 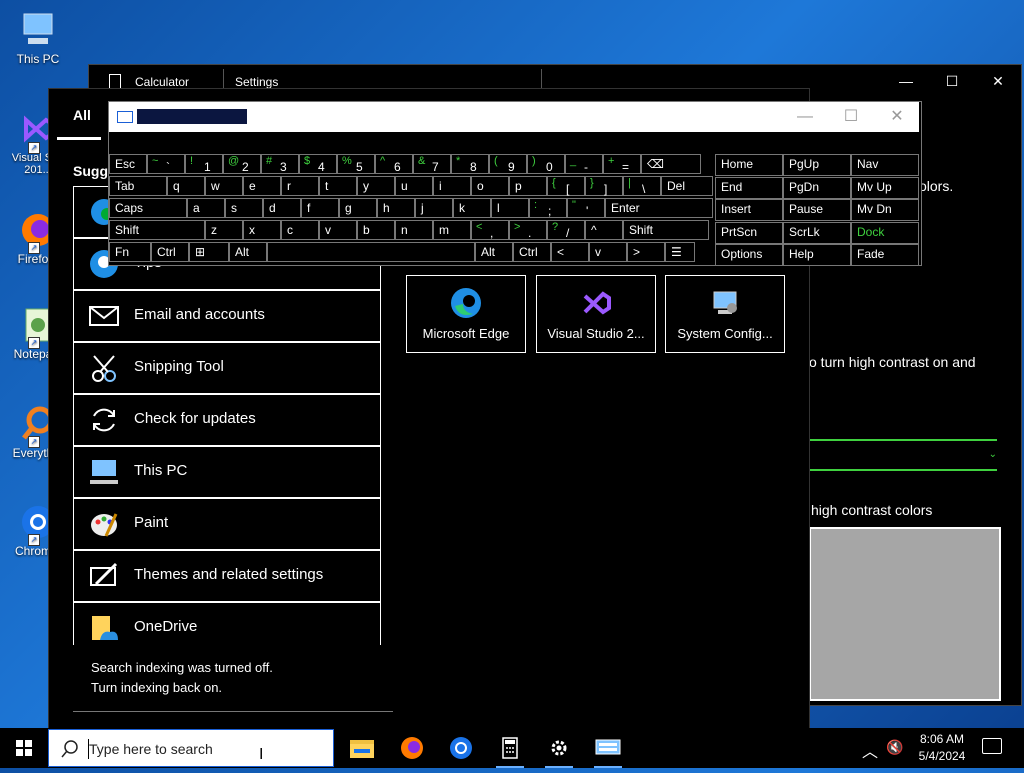 I want to click on osk-nav-key: Nav, so click(x=885, y=165).